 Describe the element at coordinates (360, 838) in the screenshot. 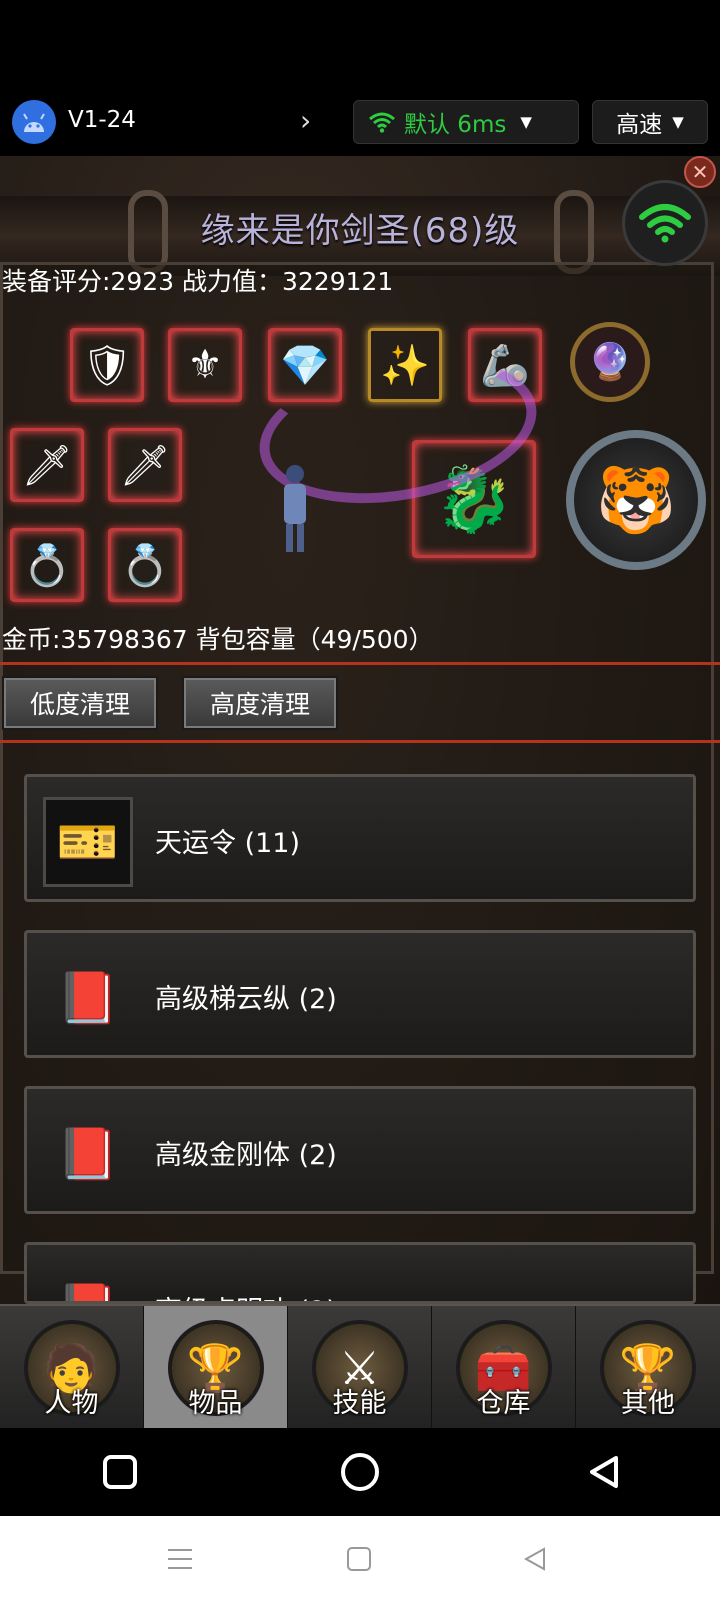

I see `list-item: 🎫 天运令 (11)` at that location.